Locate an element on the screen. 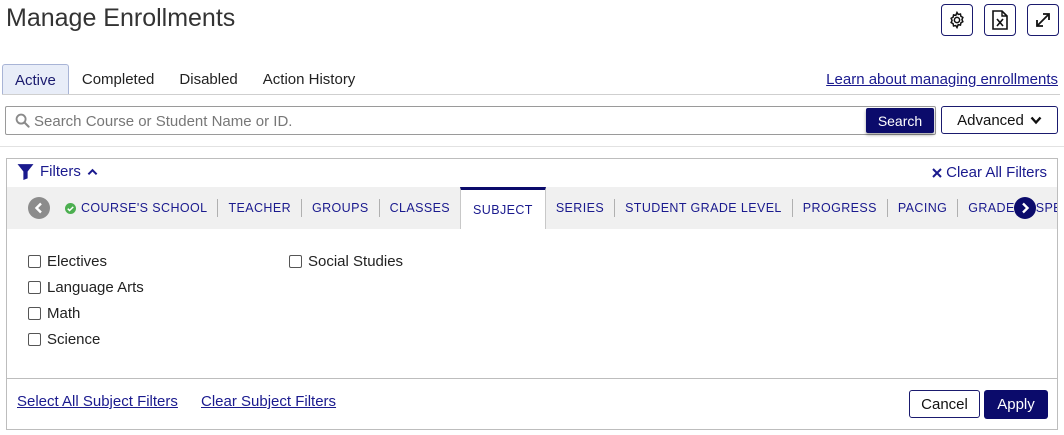 This screenshot has height=435, width=1064. option-label: Science is located at coordinates (74, 339).